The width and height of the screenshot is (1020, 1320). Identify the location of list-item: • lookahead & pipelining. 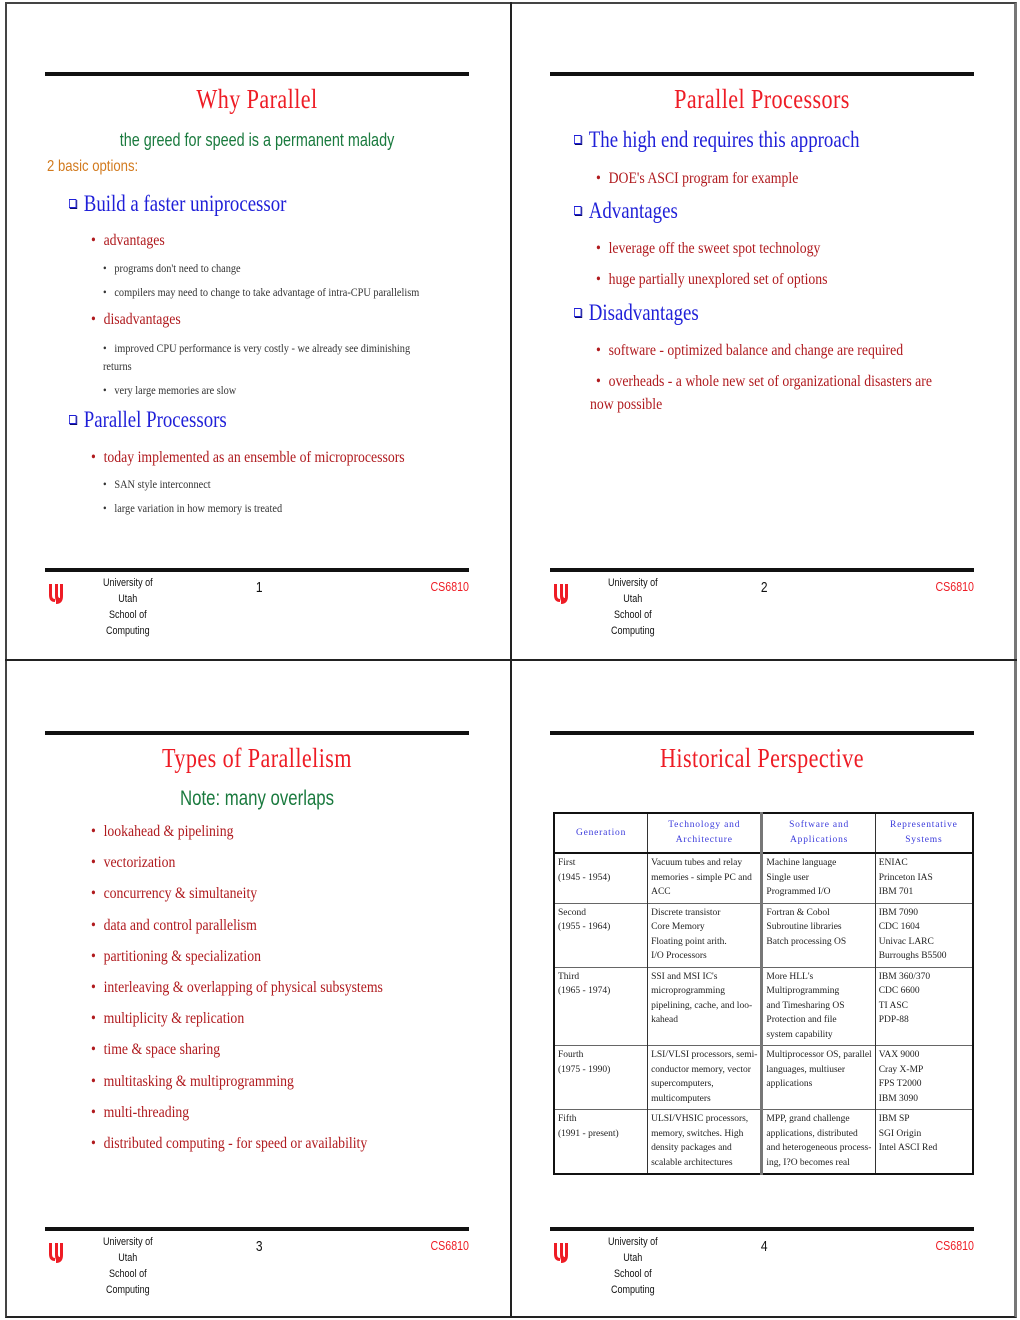
(162, 831).